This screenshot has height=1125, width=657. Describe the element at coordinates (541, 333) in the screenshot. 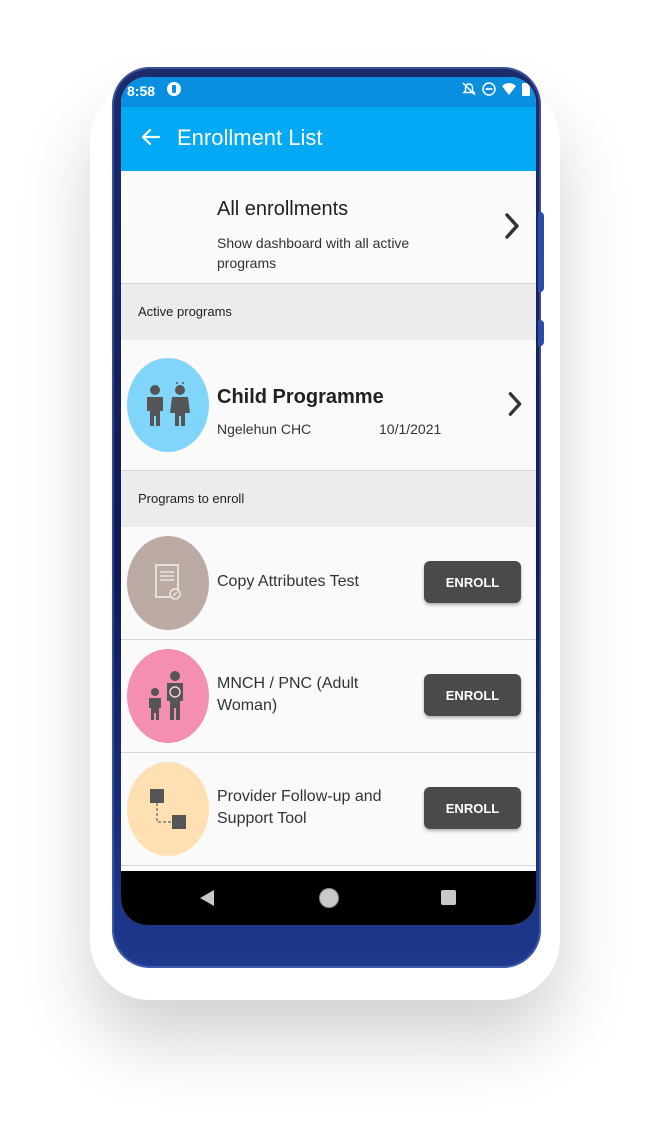

I see `power-button` at that location.